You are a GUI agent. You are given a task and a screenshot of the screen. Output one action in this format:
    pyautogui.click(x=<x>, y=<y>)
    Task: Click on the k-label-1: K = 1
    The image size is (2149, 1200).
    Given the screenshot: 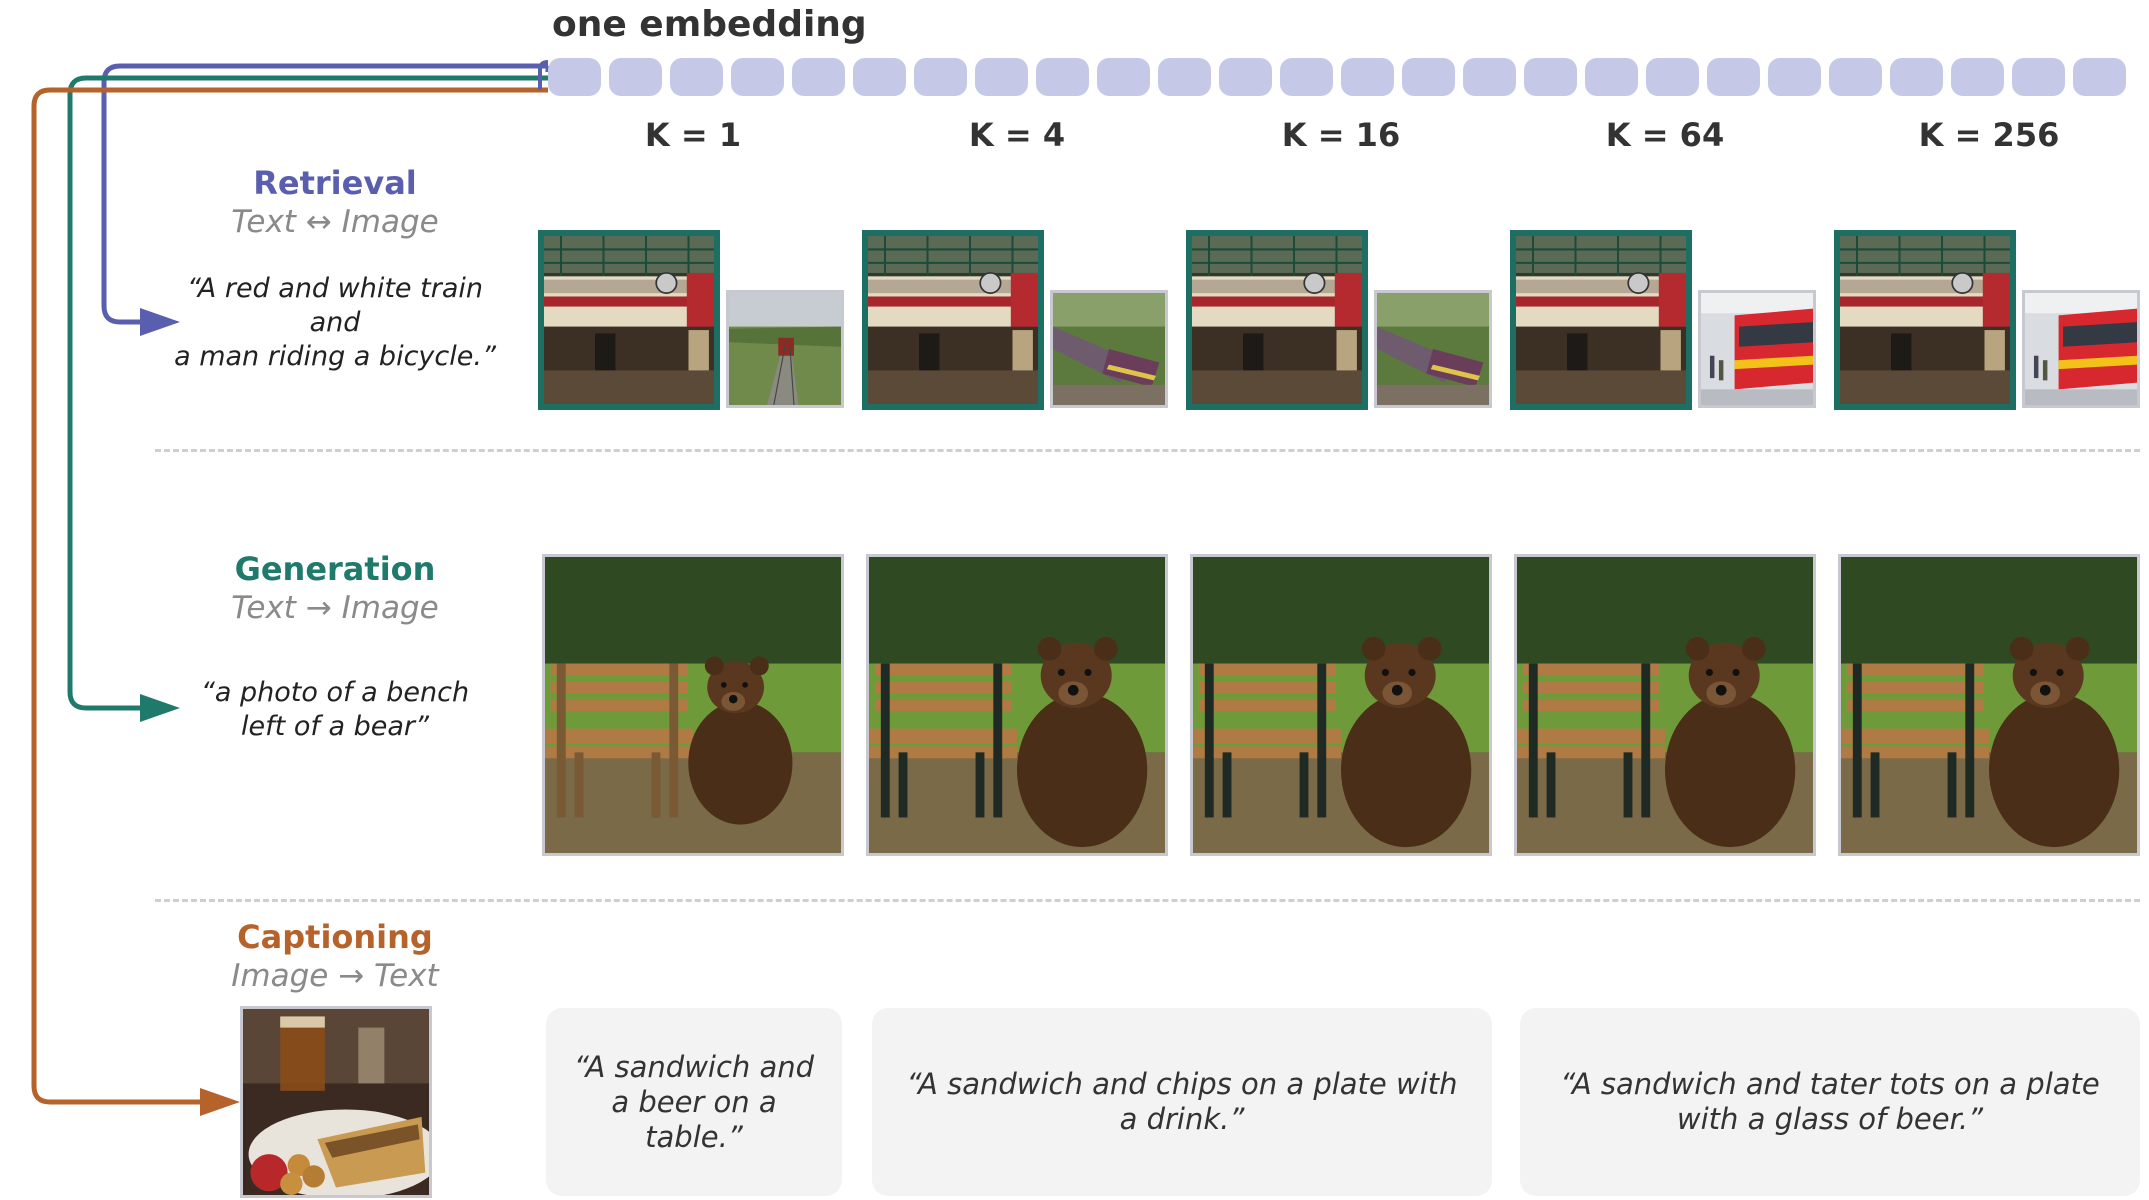 What is the action you would take?
    pyautogui.click(x=693, y=135)
    